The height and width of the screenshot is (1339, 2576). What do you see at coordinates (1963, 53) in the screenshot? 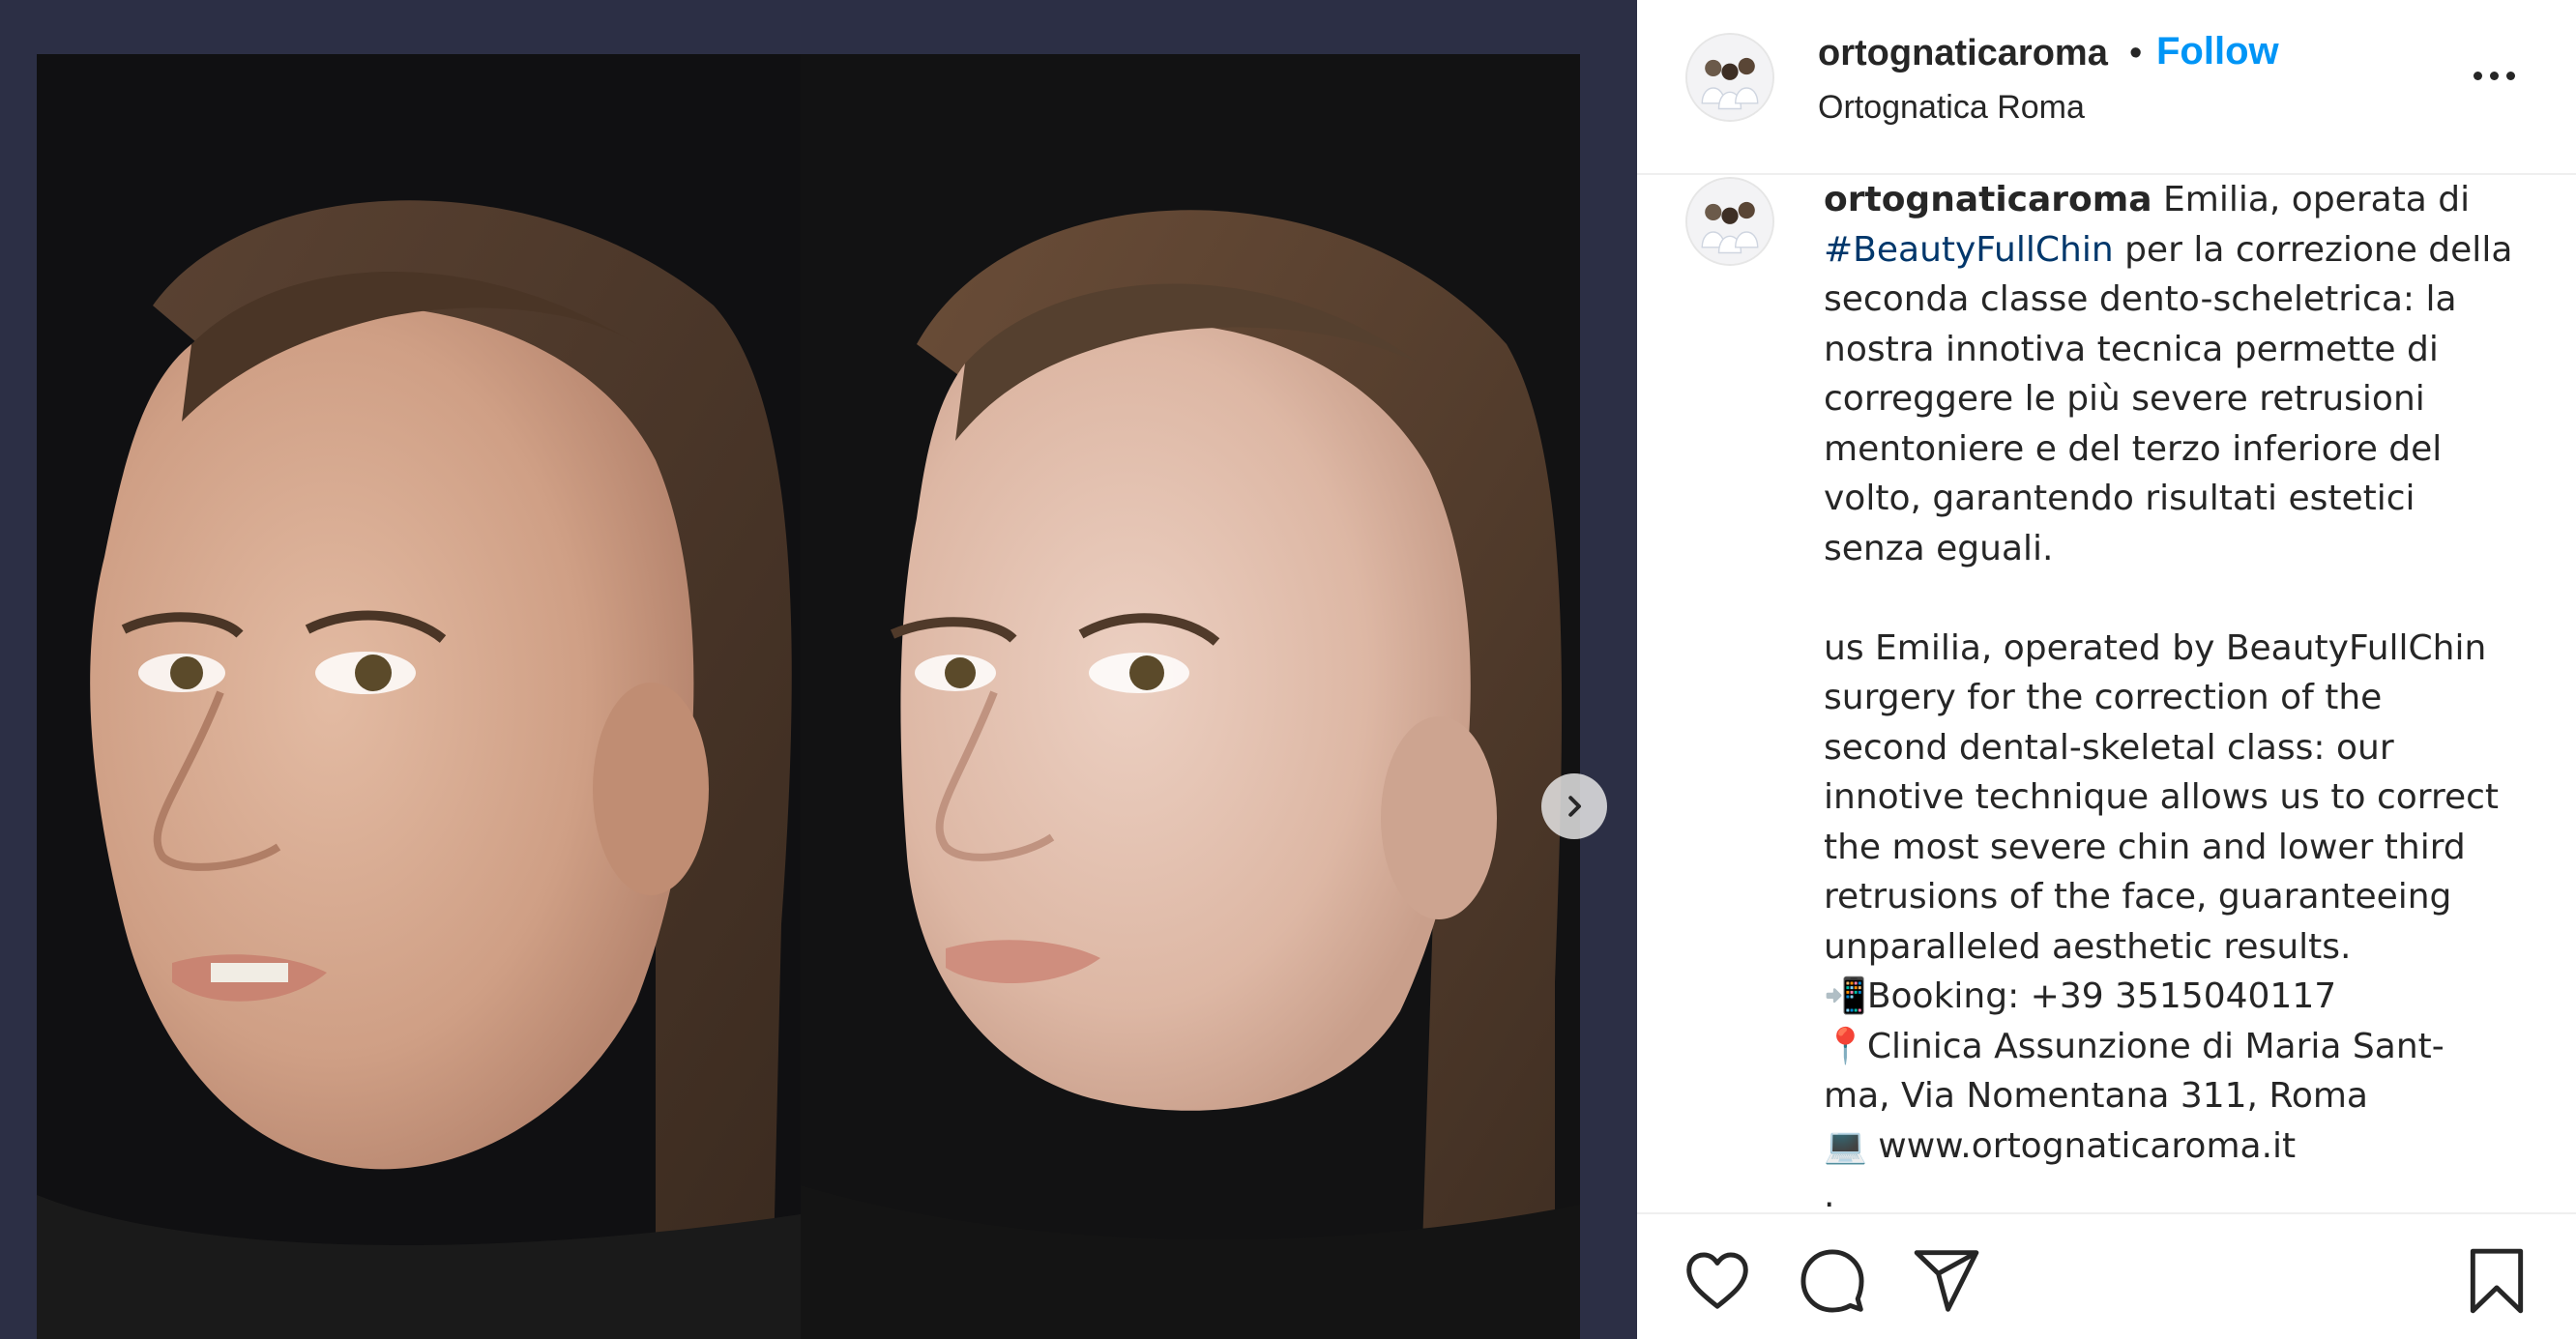
I see `post-author-username: ortognaticaroma` at bounding box center [1963, 53].